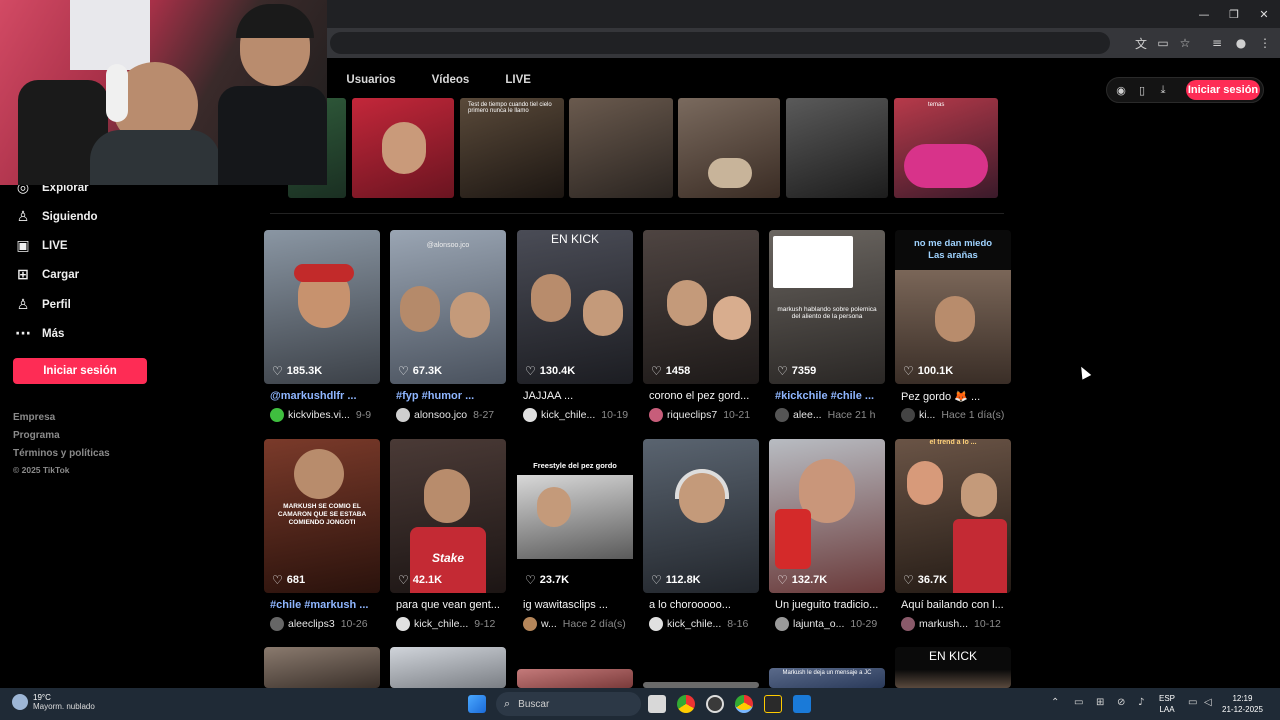  Describe the element at coordinates (448, 307) in the screenshot. I see `video-thumbnail: @alonsoo.jco` at that location.